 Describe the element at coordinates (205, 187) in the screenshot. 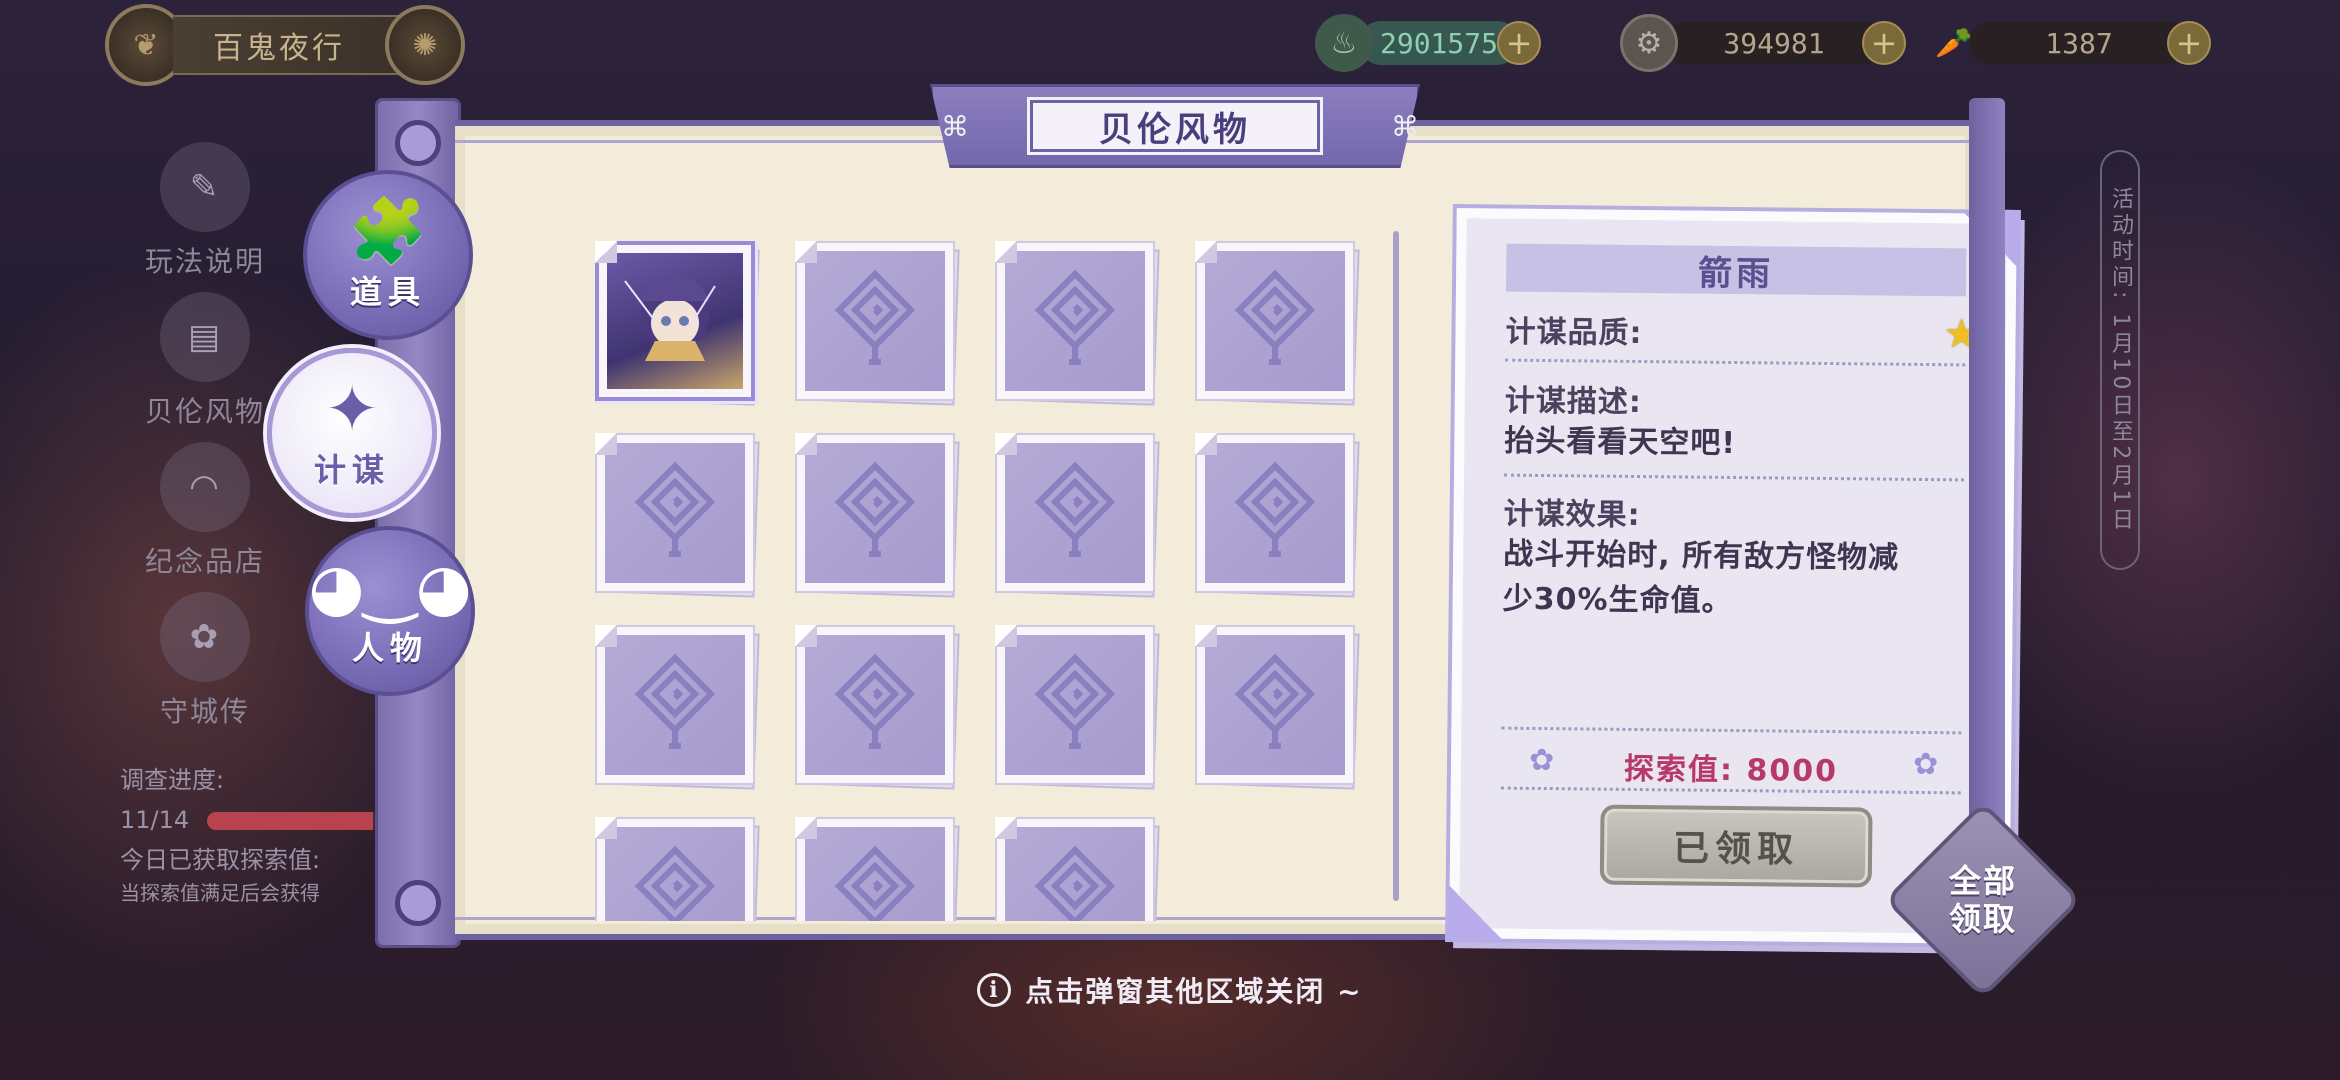

I see `scroll-icon: ✎` at that location.